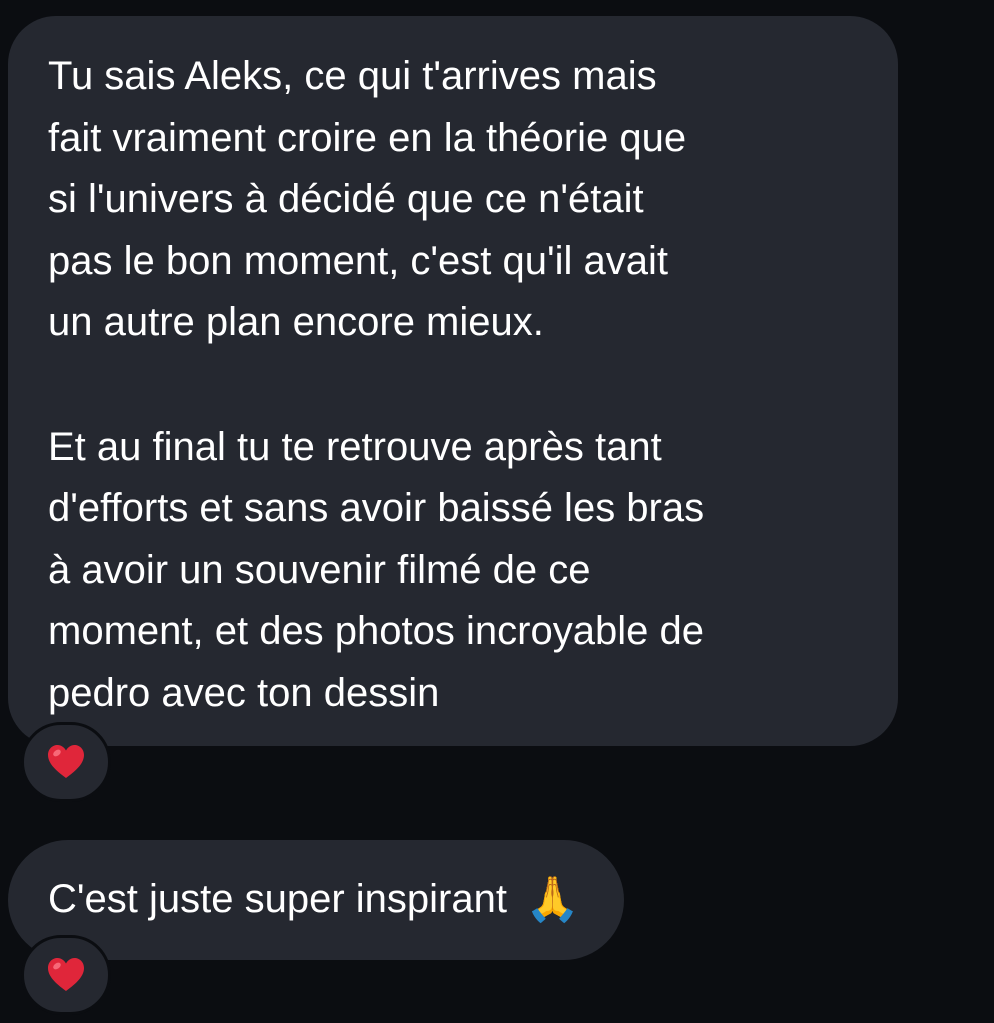  Describe the element at coordinates (367, 137) in the screenshot. I see `message-line: fait vraiment croire en la théorie que` at that location.